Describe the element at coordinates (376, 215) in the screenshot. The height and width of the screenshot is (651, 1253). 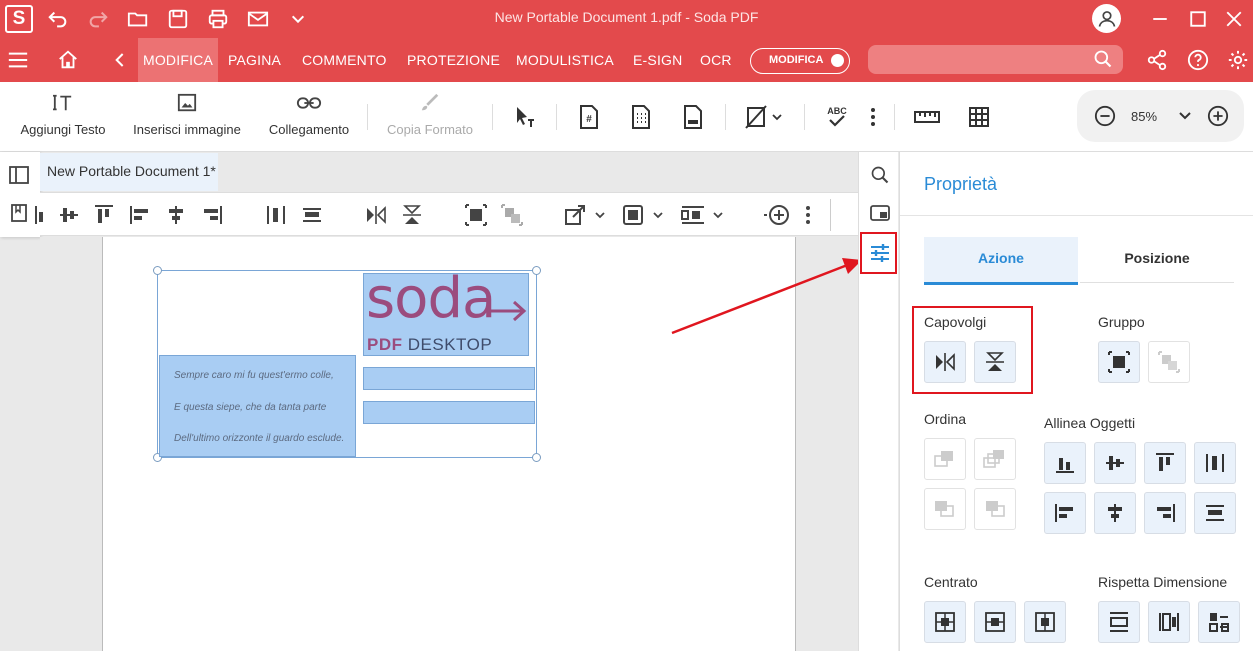
I see `flip-horizontal-icon` at that location.